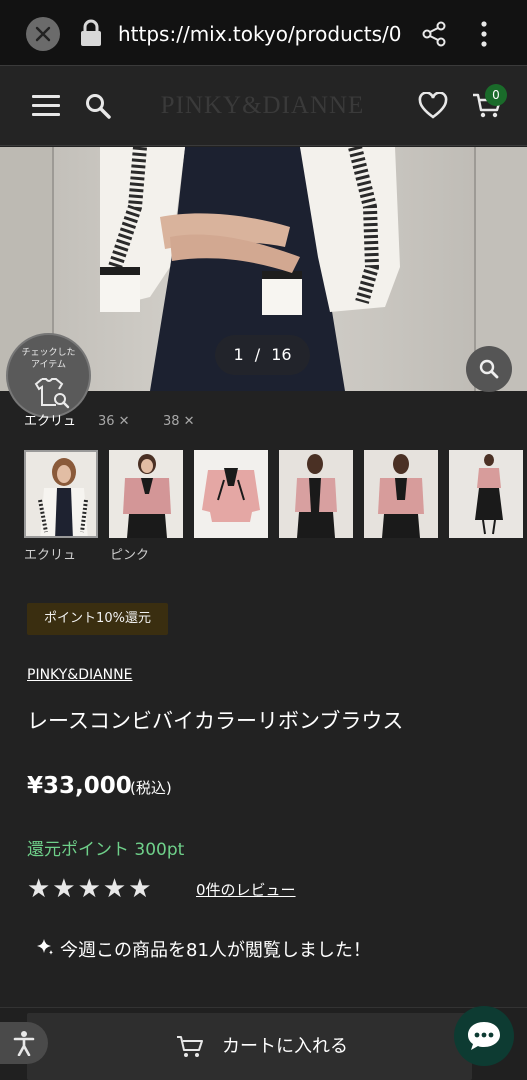 The image size is (527, 1080). I want to click on close-icon, so click(43, 34).